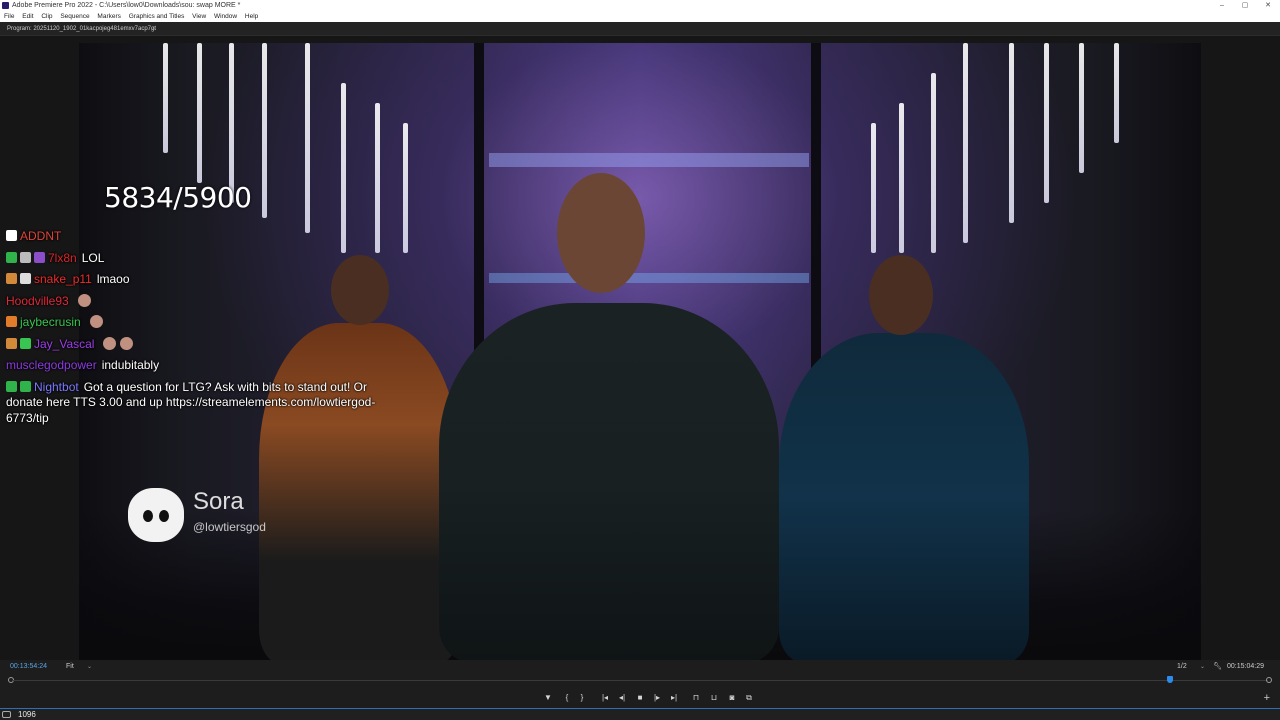 The width and height of the screenshot is (1280, 720). Describe the element at coordinates (201, 366) in the screenshot. I see `chat-line: musclegodpower indubitably` at that location.